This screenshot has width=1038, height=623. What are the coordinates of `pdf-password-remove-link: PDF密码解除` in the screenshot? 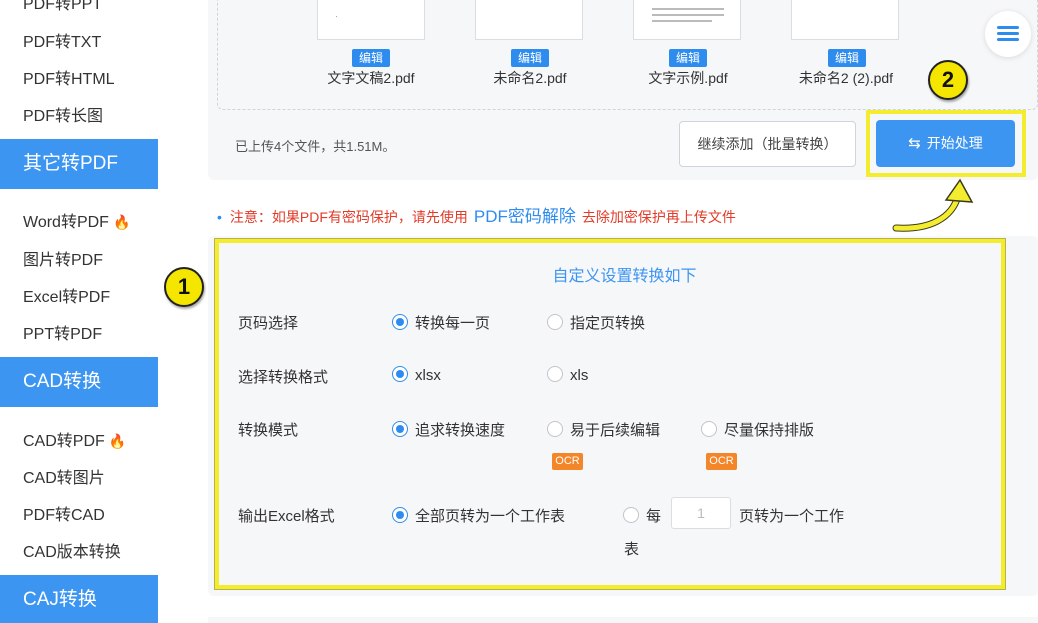 It's located at (525, 216).